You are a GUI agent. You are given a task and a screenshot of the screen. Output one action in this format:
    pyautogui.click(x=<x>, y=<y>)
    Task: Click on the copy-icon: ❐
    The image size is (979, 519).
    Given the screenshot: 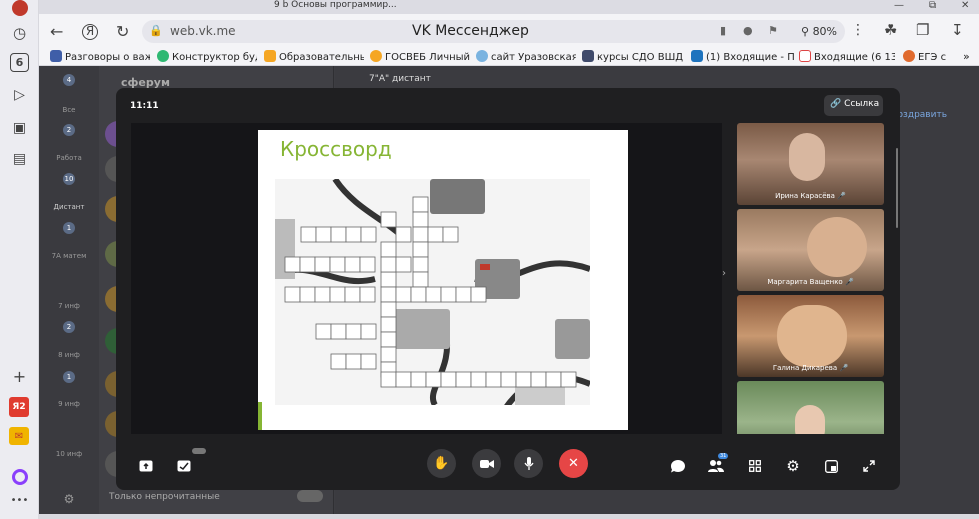 What is the action you would take?
    pyautogui.click(x=922, y=30)
    